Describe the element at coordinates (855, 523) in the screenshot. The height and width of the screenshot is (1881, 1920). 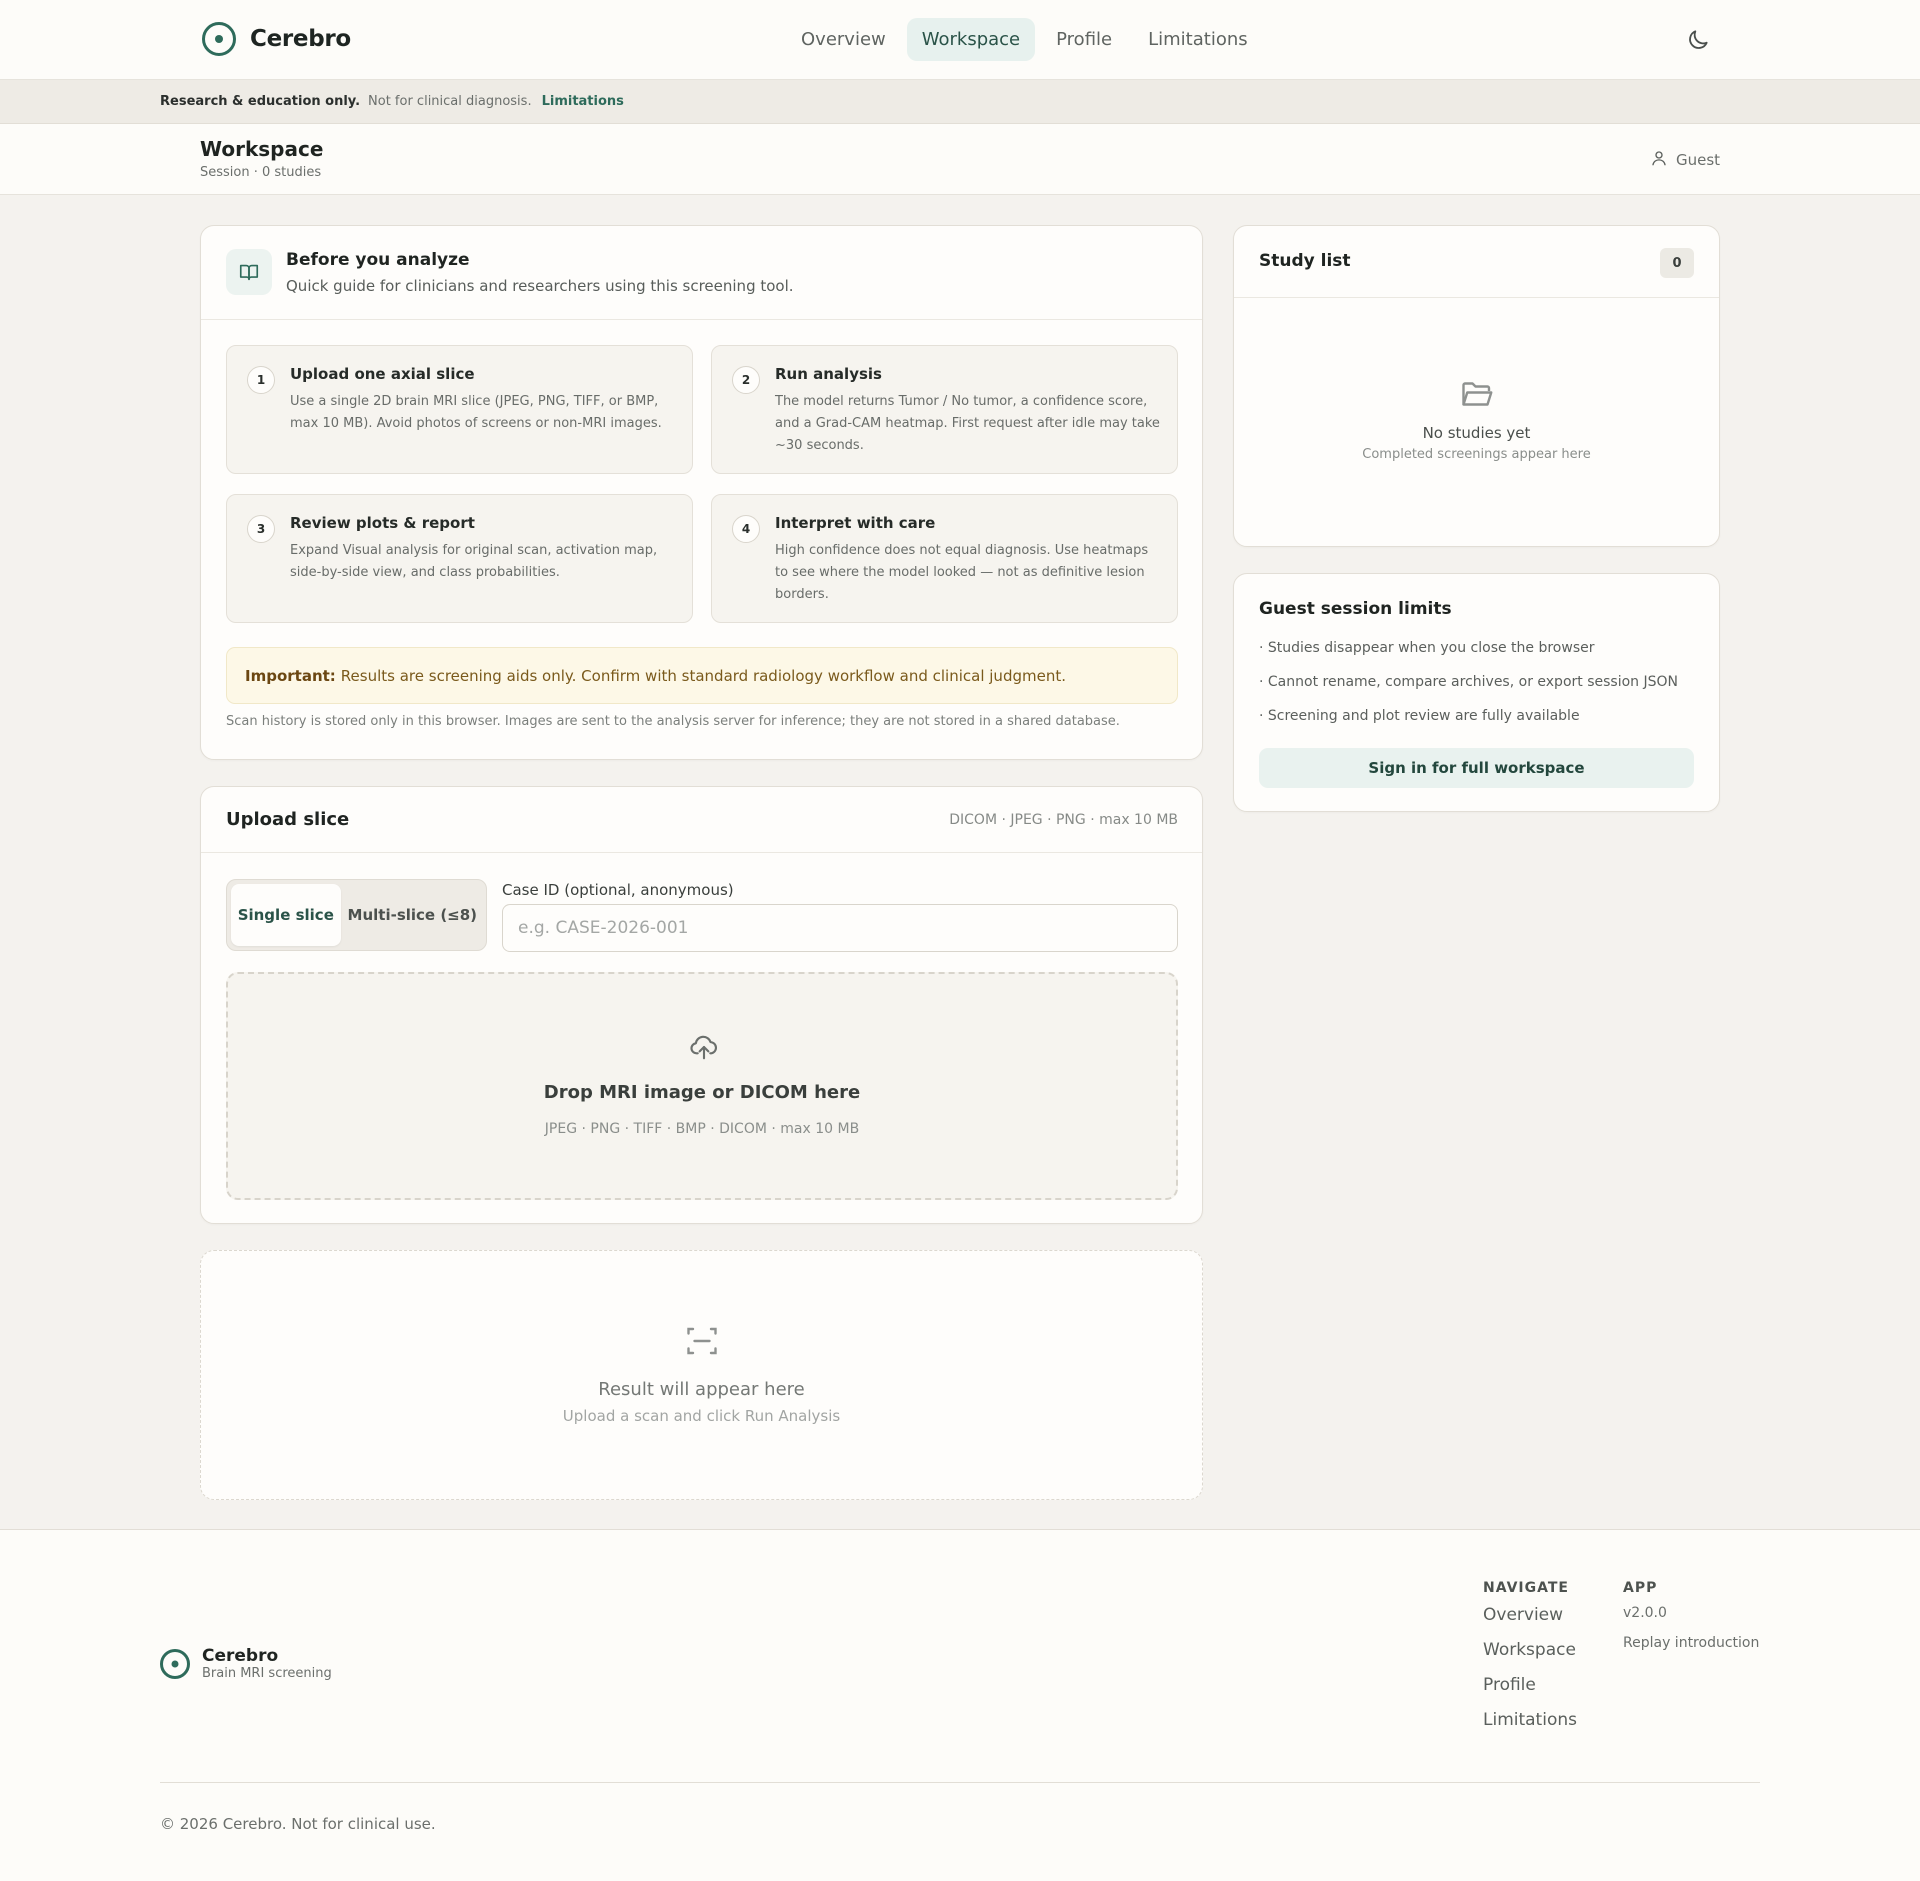
I see `step-title: Interpret with care` at that location.